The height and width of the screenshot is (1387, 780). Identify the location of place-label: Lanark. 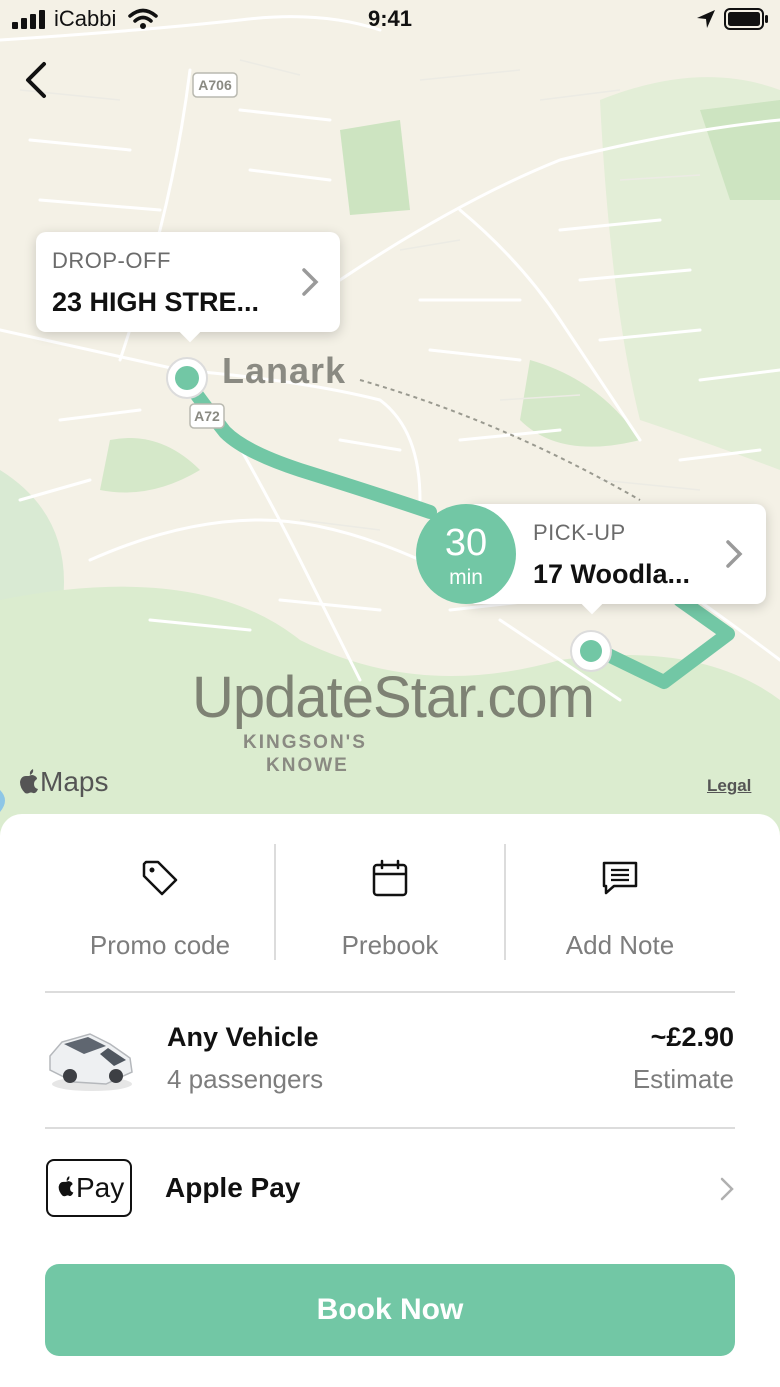
(284, 370).